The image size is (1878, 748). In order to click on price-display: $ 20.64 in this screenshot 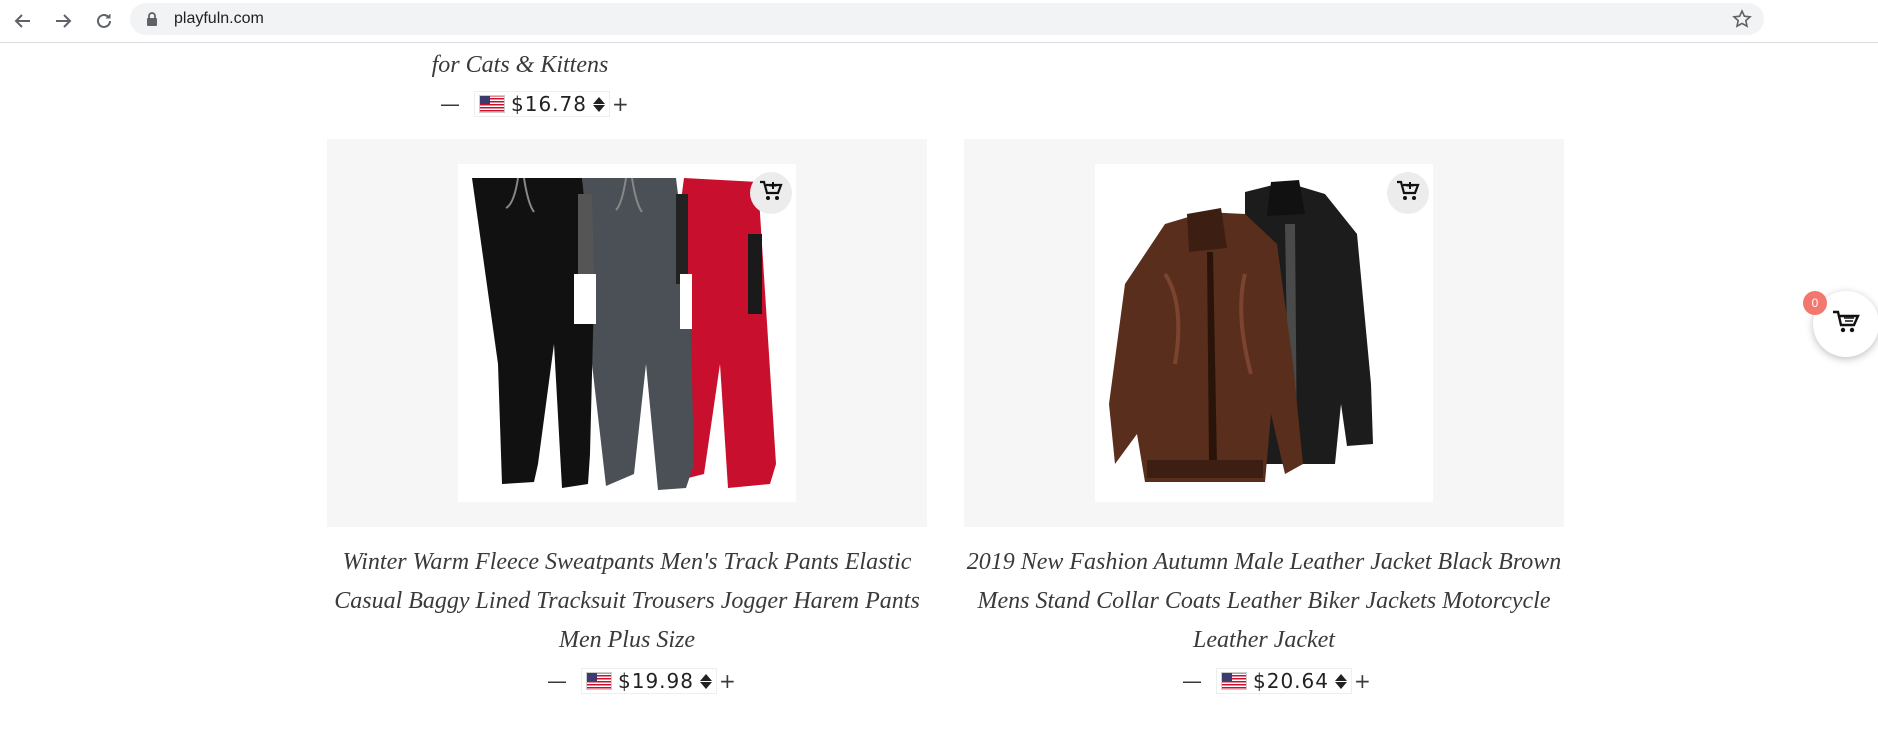, I will do `click(1284, 681)`.